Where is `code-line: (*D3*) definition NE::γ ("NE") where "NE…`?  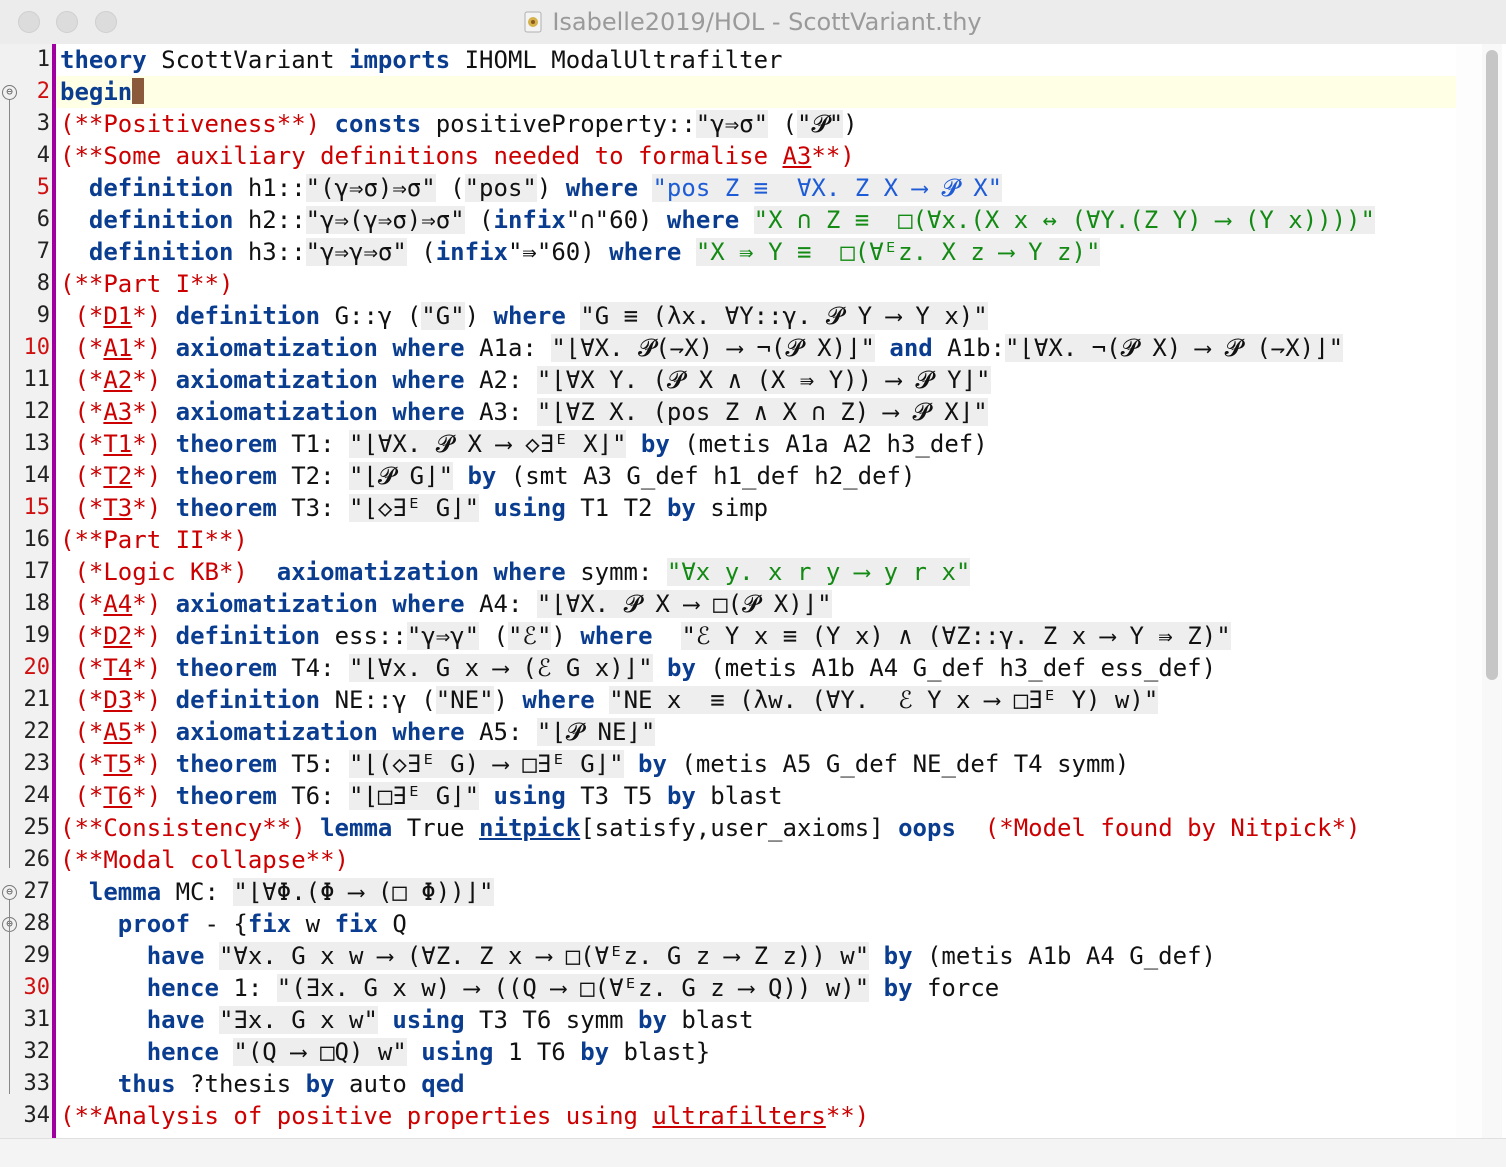
code-line: (*D3*) definition NE::γ ("NE") where "NE… is located at coordinates (756, 700).